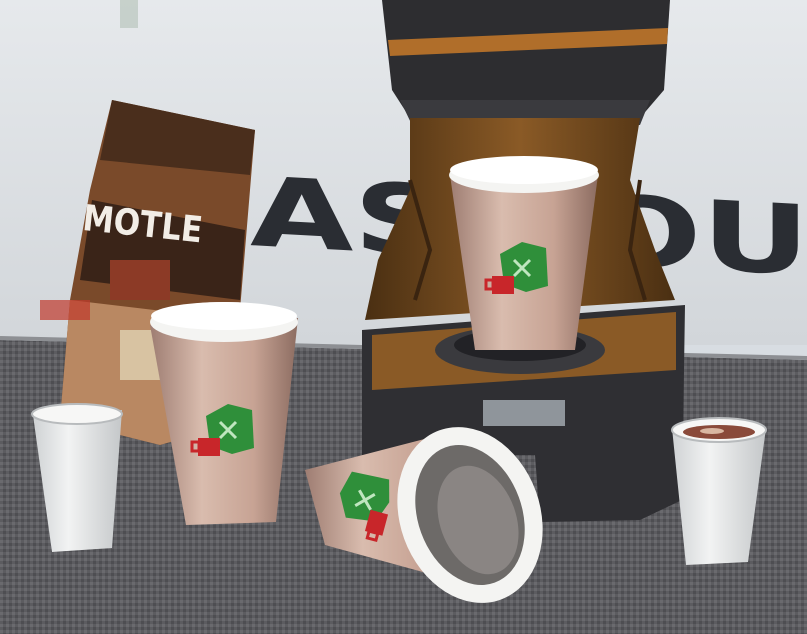 This screenshot has width=807, height=634. What do you see at coordinates (524, 413) in the screenshot?
I see `machine-display` at bounding box center [524, 413].